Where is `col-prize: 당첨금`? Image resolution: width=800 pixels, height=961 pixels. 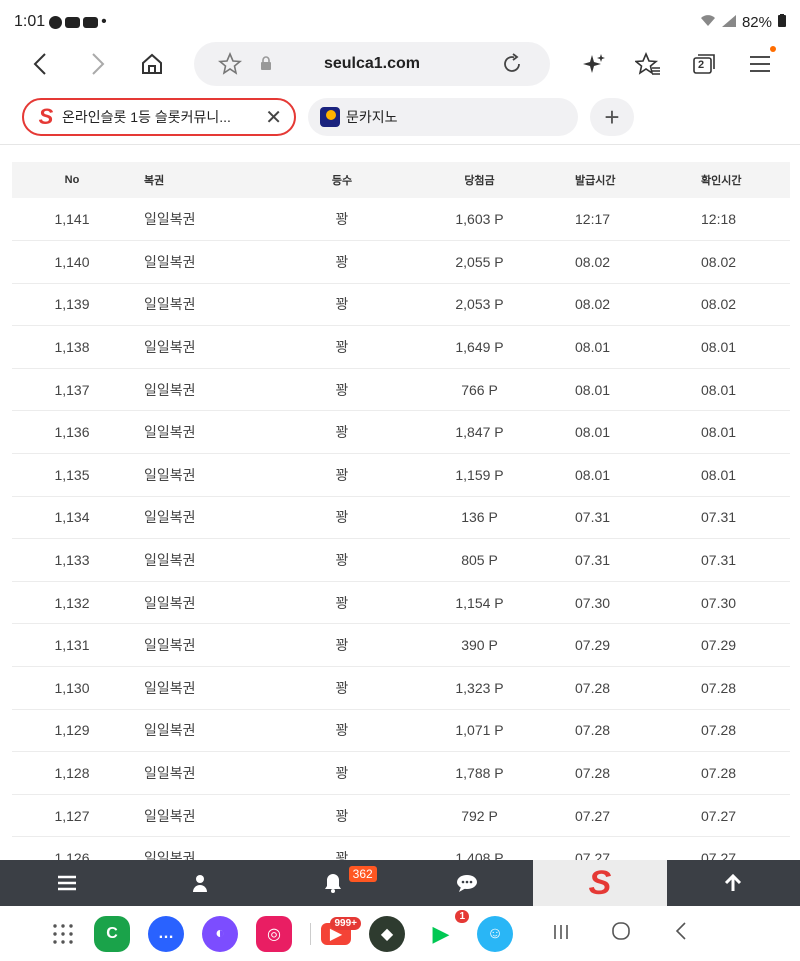 col-prize: 당첨금 is located at coordinates (479, 180).